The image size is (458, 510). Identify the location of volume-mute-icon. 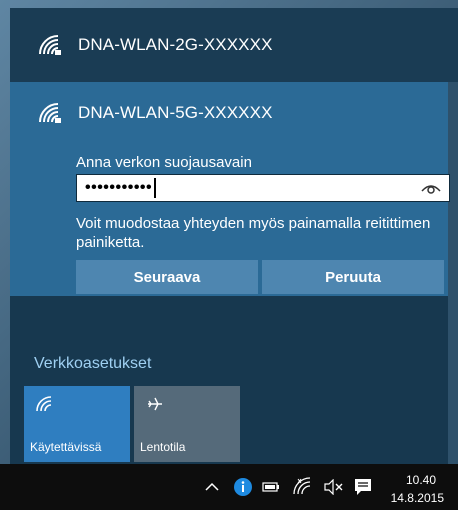
(334, 487).